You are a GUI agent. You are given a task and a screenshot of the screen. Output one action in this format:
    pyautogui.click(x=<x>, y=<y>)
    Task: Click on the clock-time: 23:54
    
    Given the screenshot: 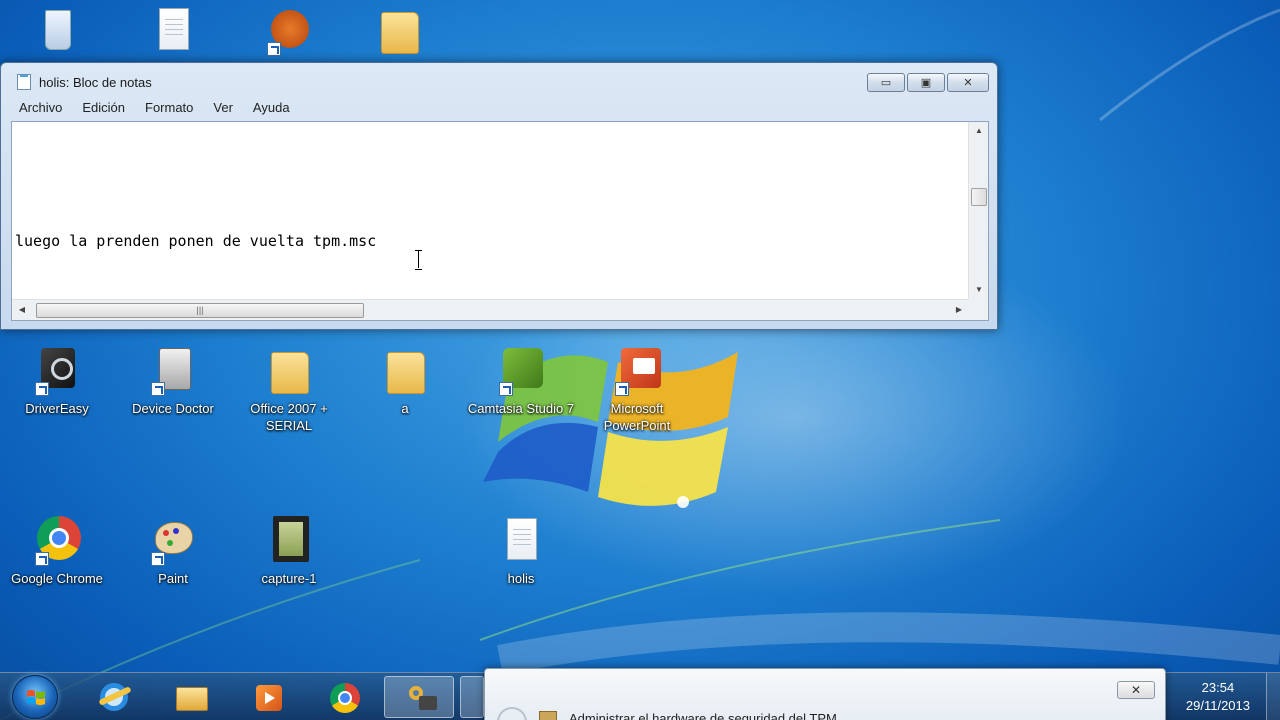 What is the action you would take?
    pyautogui.click(x=1218, y=687)
    